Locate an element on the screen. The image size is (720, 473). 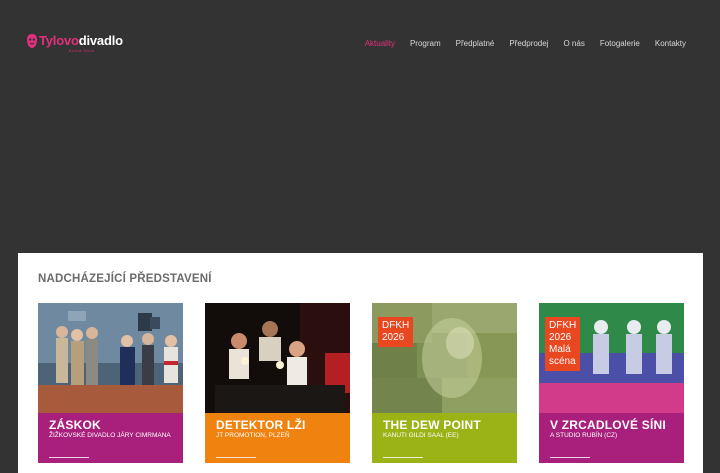
show-company: ŽIŽKOVSKÉ DIVADLO JÁRY CIMRMANA is located at coordinates (110, 435).